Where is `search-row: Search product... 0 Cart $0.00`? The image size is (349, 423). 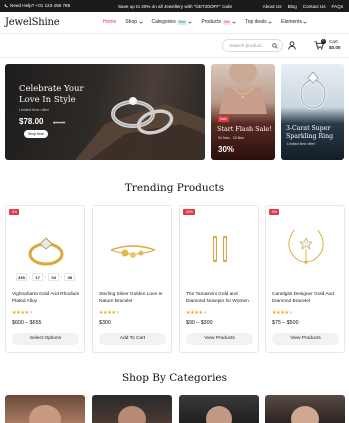 search-row: Search product... 0 Cart $0.00 is located at coordinates (174, 46).